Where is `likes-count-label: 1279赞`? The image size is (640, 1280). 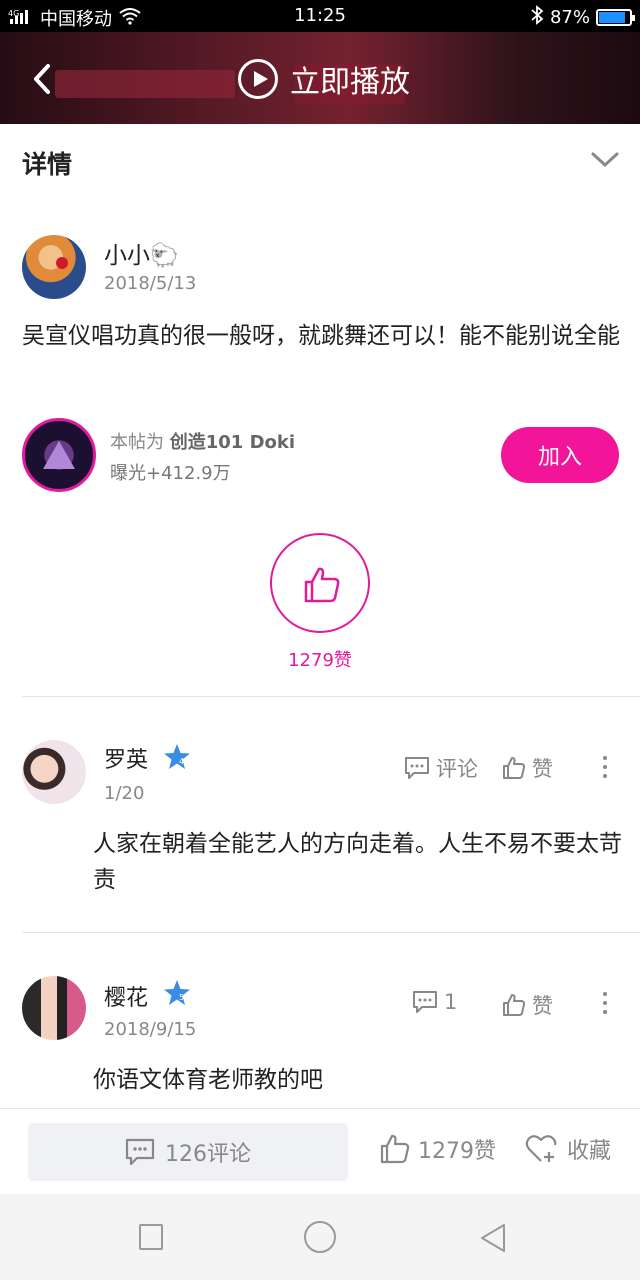 likes-count-label: 1279赞 is located at coordinates (457, 1151).